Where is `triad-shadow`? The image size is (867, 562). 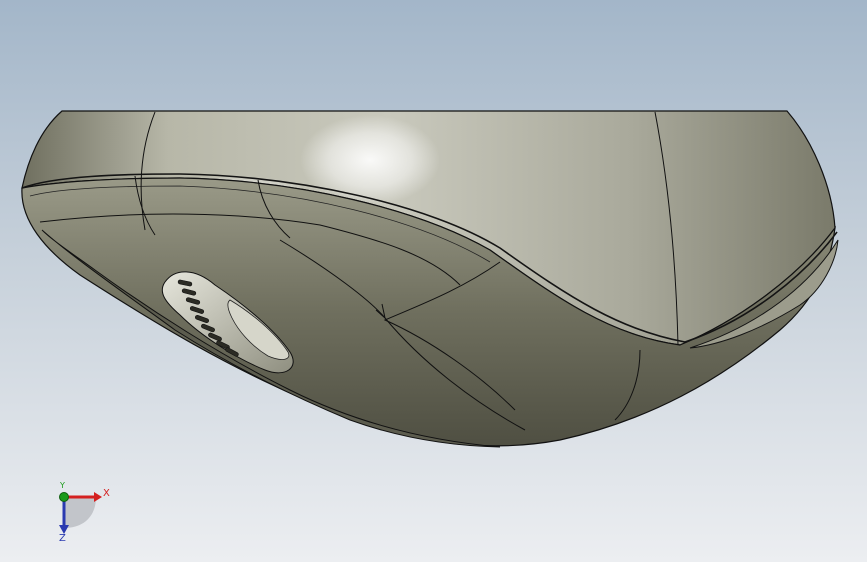 triad-shadow is located at coordinates (80, 512).